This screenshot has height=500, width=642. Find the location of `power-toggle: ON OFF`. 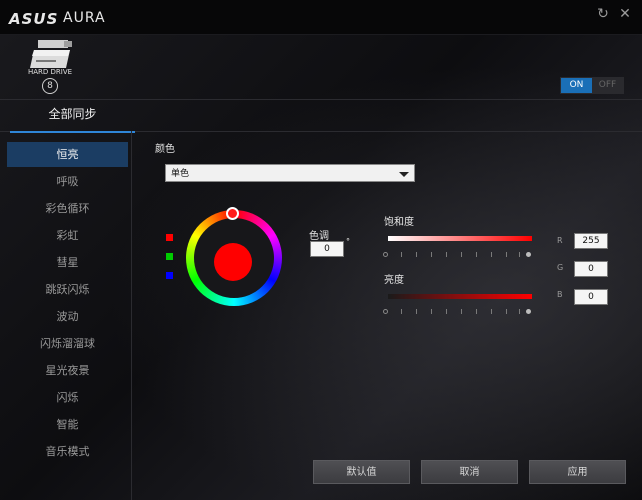

power-toggle: ON OFF is located at coordinates (592, 85).